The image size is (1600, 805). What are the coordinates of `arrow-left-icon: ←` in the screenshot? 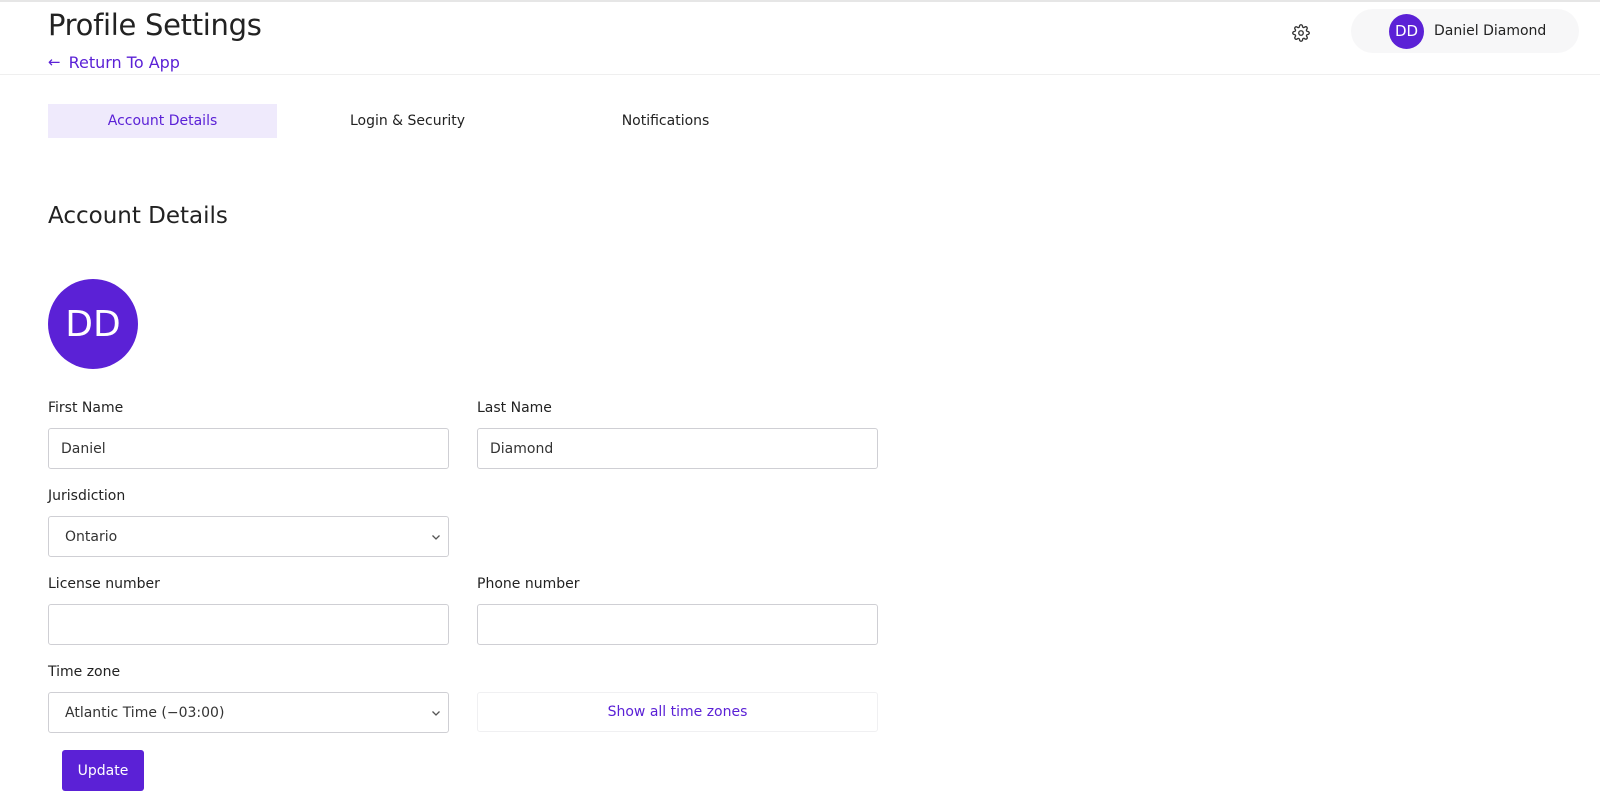 It's located at (54, 62).